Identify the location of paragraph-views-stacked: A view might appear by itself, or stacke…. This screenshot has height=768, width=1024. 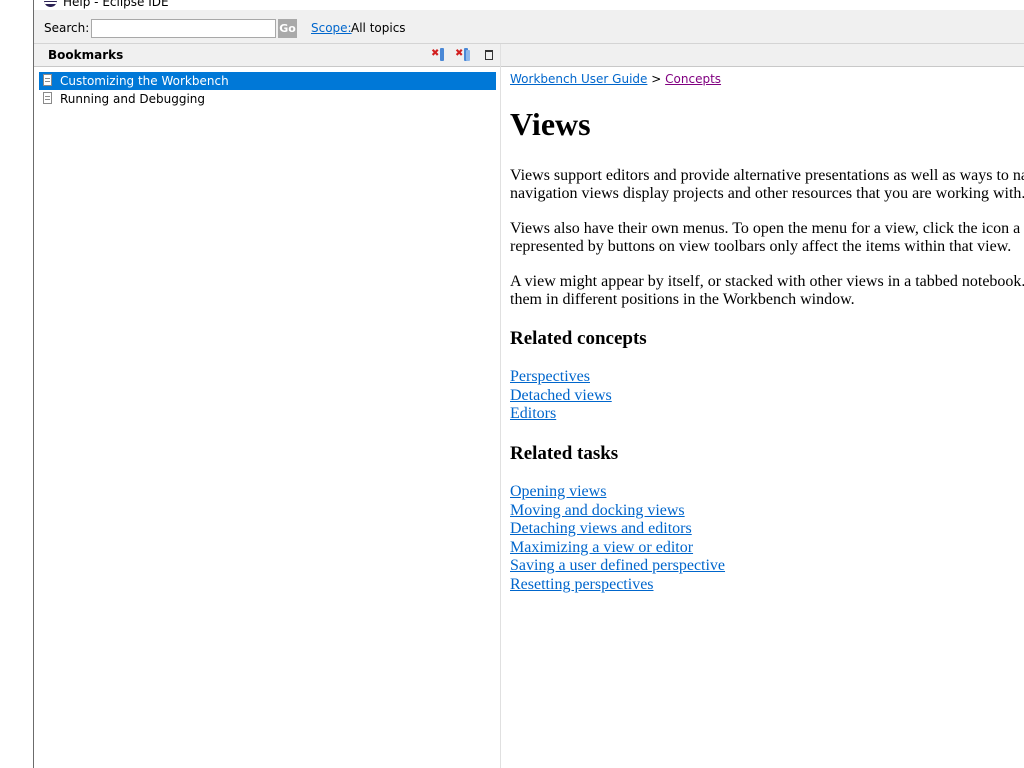
(767, 290).